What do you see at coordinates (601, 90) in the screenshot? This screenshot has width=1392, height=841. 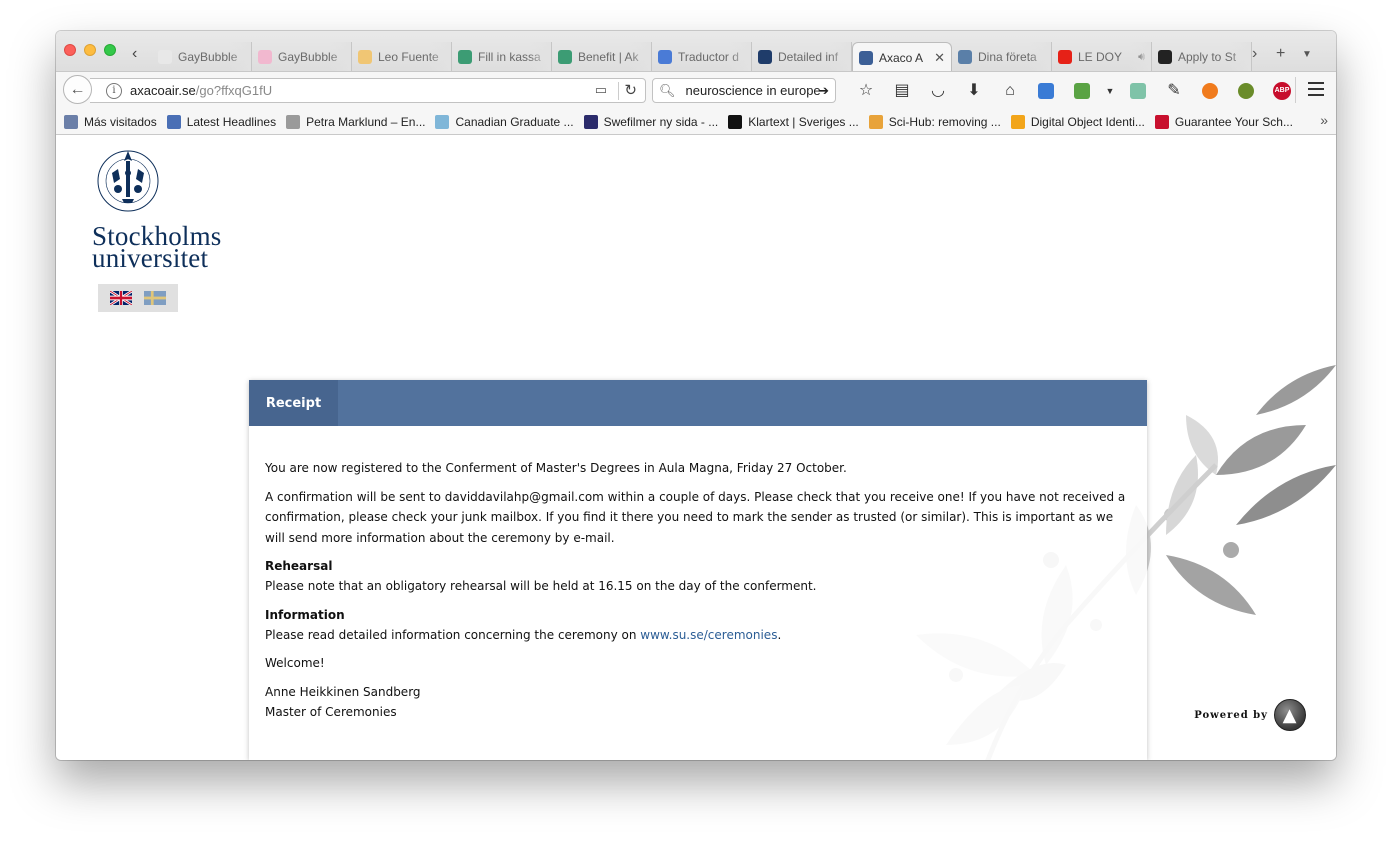 I see `reader-view-icon: ▭` at bounding box center [601, 90].